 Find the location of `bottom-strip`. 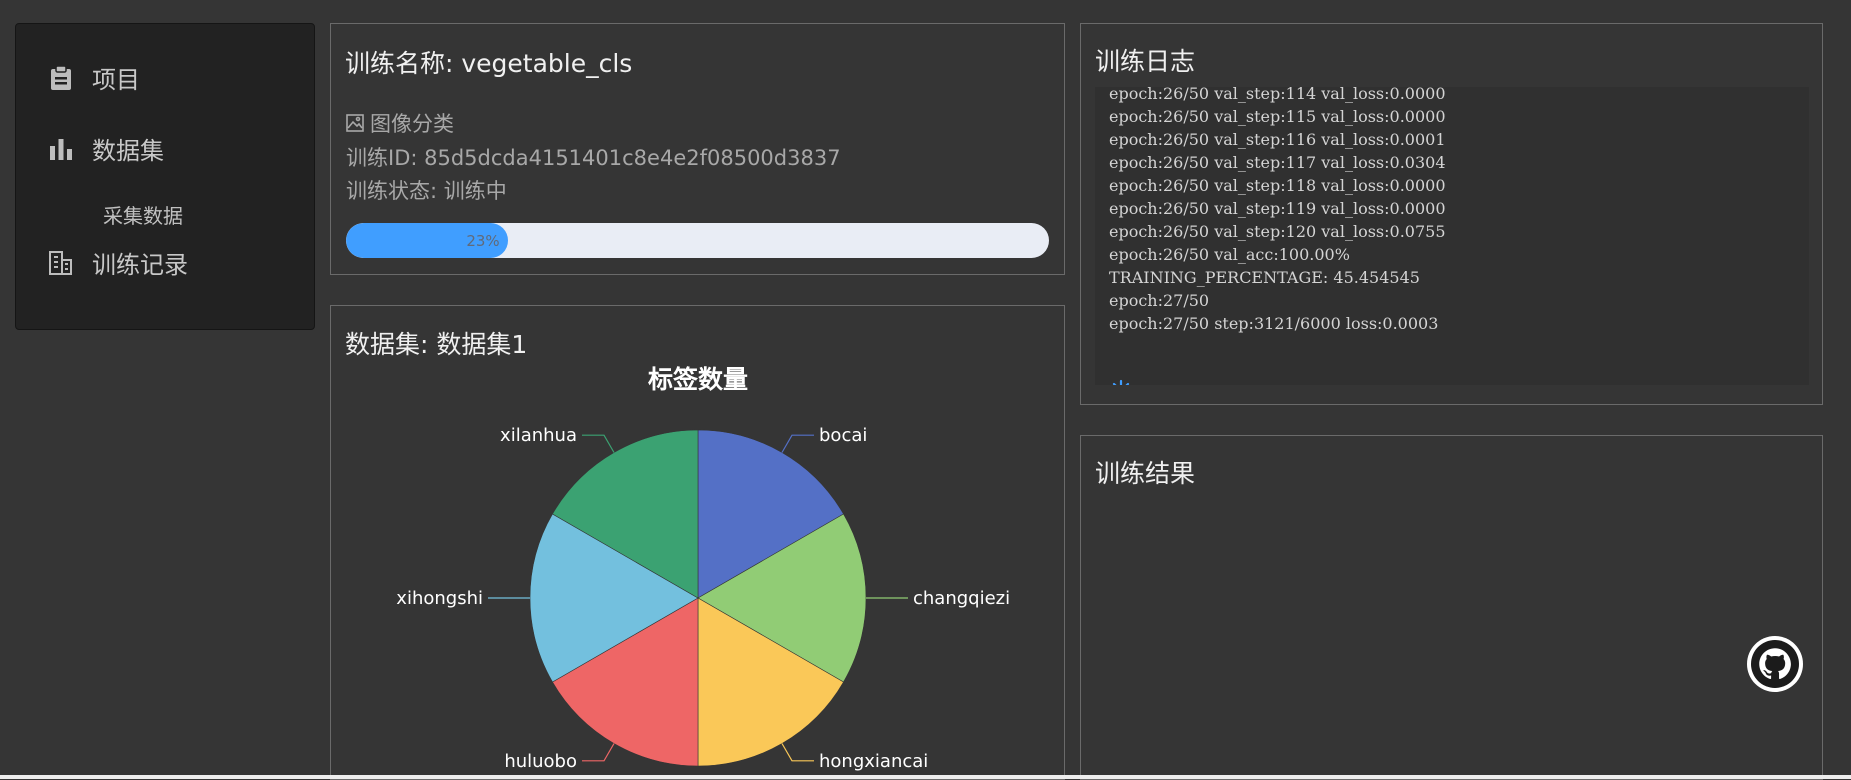

bottom-strip is located at coordinates (925, 777).